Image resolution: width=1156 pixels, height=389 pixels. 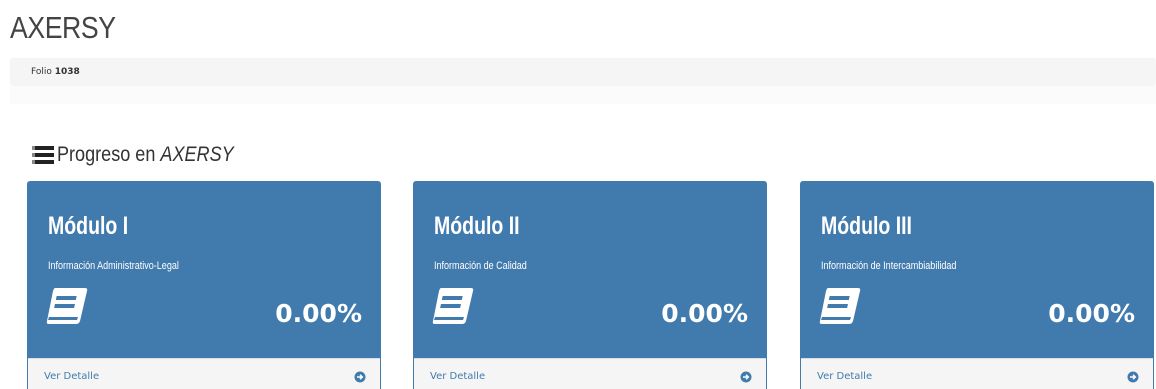 I want to click on folio-label: Folio, so click(x=41, y=72).